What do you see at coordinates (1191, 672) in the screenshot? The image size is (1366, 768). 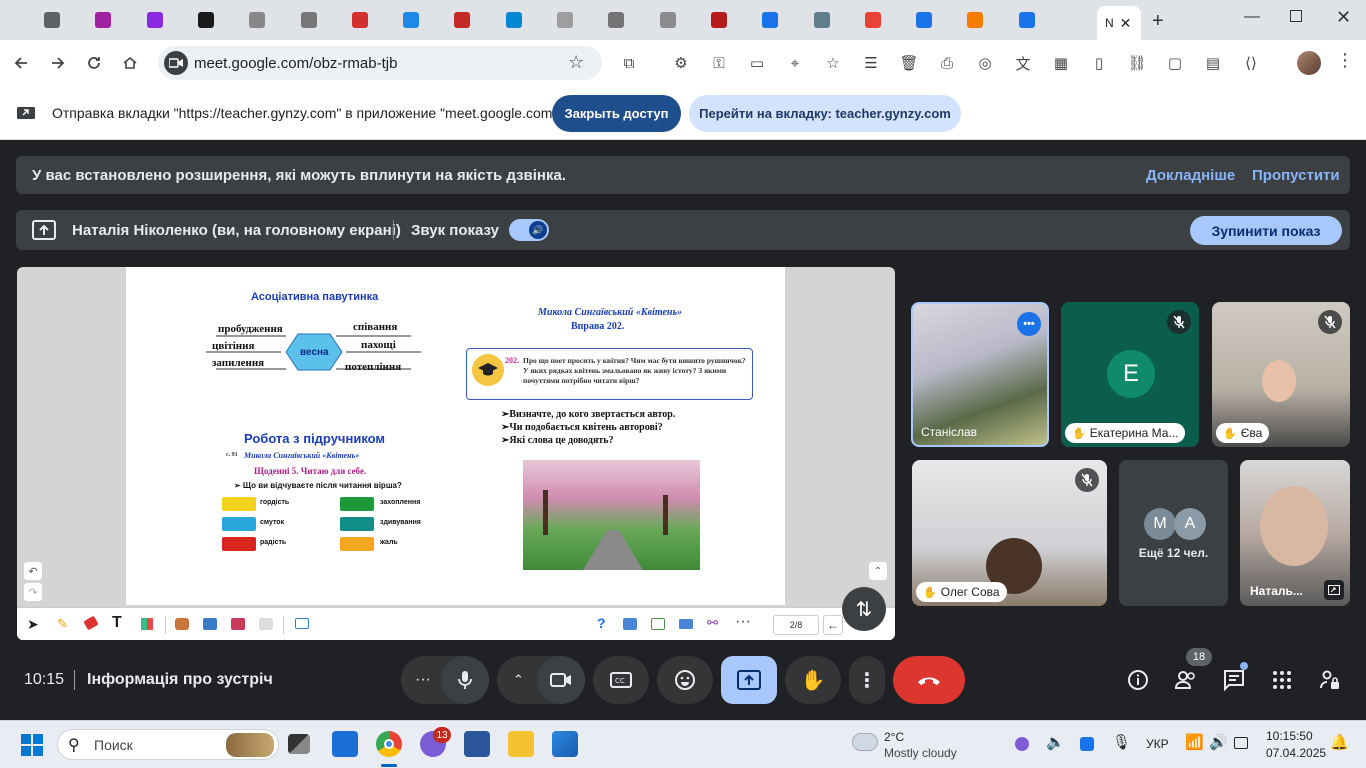 I see `people-button: 18` at bounding box center [1191, 672].